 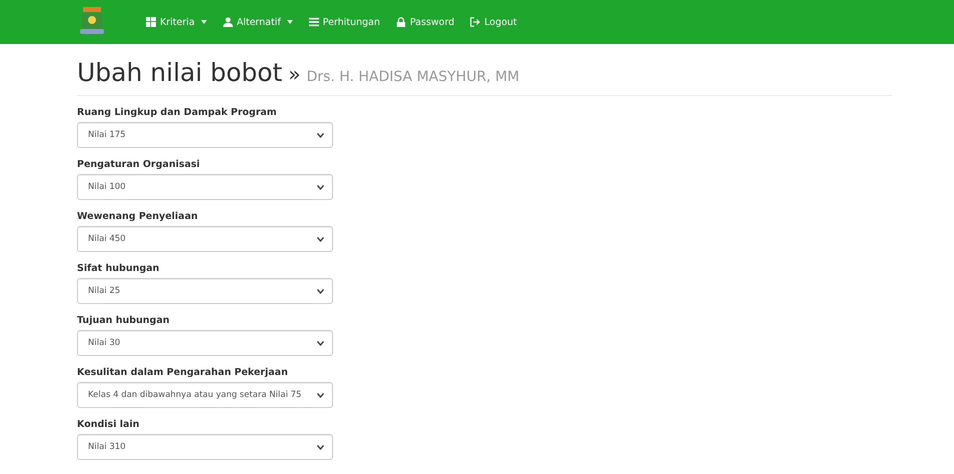 I want to click on field-label: Sifat hubungan, so click(x=118, y=268).